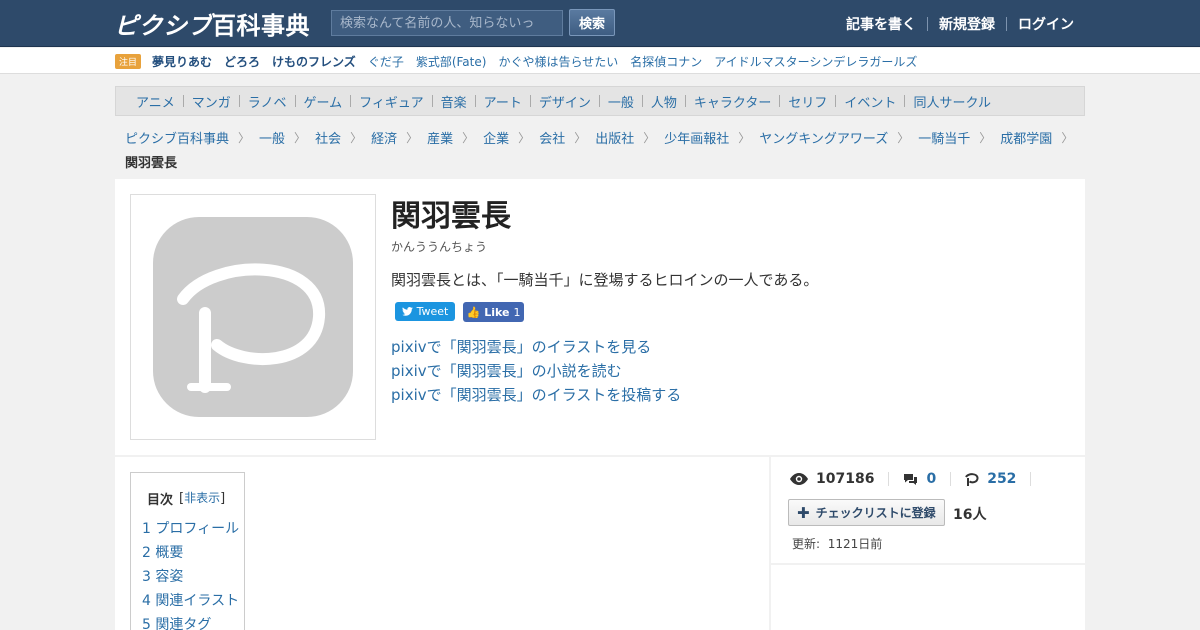  I want to click on add-to-checklist-button: ✚ チェックリストに登録, so click(866, 512).